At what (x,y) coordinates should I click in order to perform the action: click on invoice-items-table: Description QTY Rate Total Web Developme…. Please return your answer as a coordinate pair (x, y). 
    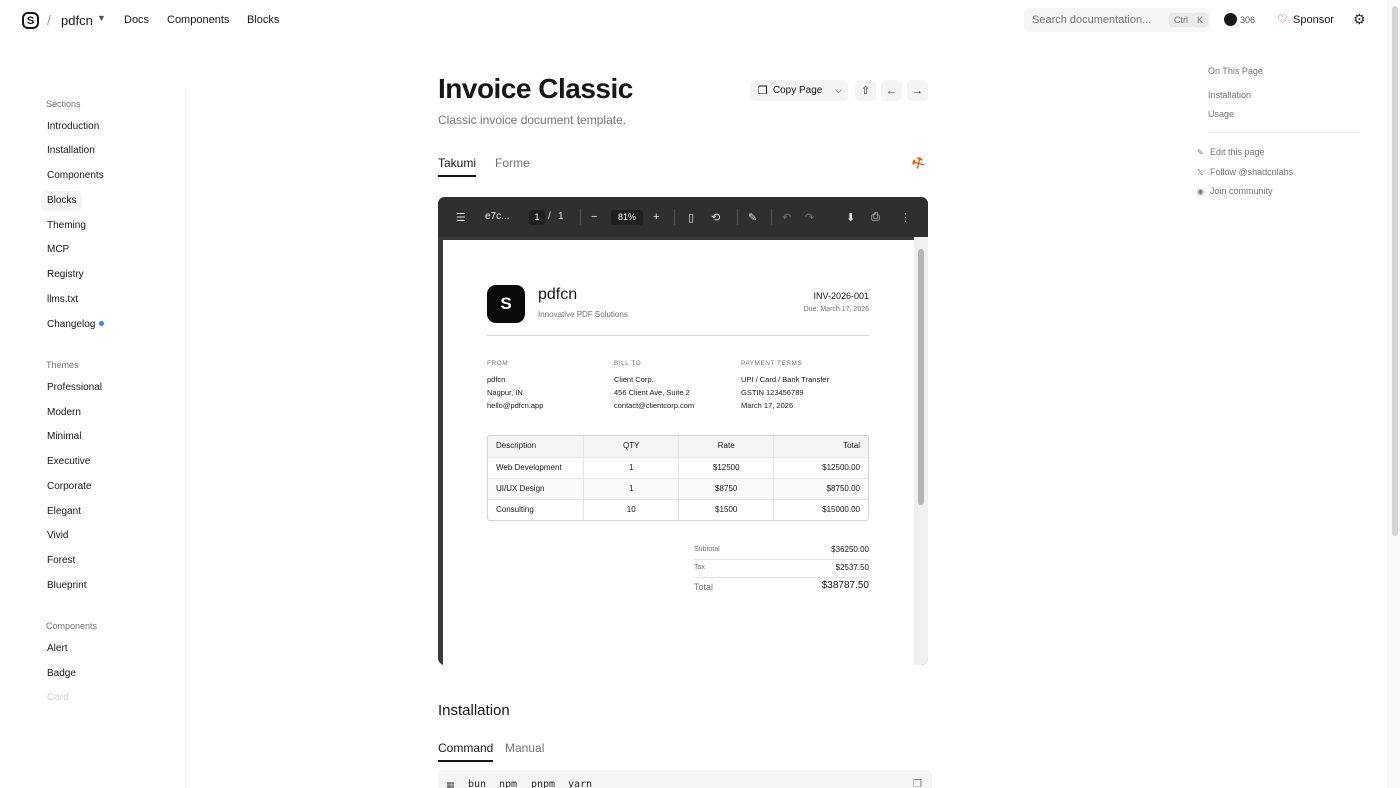
    Looking at the image, I should click on (678, 478).